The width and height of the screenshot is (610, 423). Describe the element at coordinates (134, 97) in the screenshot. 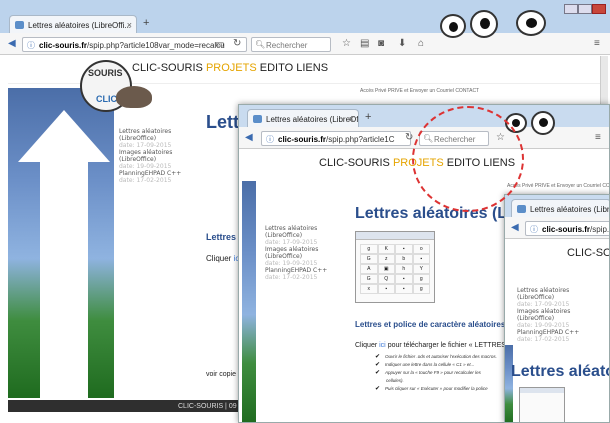

I see `mouse-mascot` at that location.